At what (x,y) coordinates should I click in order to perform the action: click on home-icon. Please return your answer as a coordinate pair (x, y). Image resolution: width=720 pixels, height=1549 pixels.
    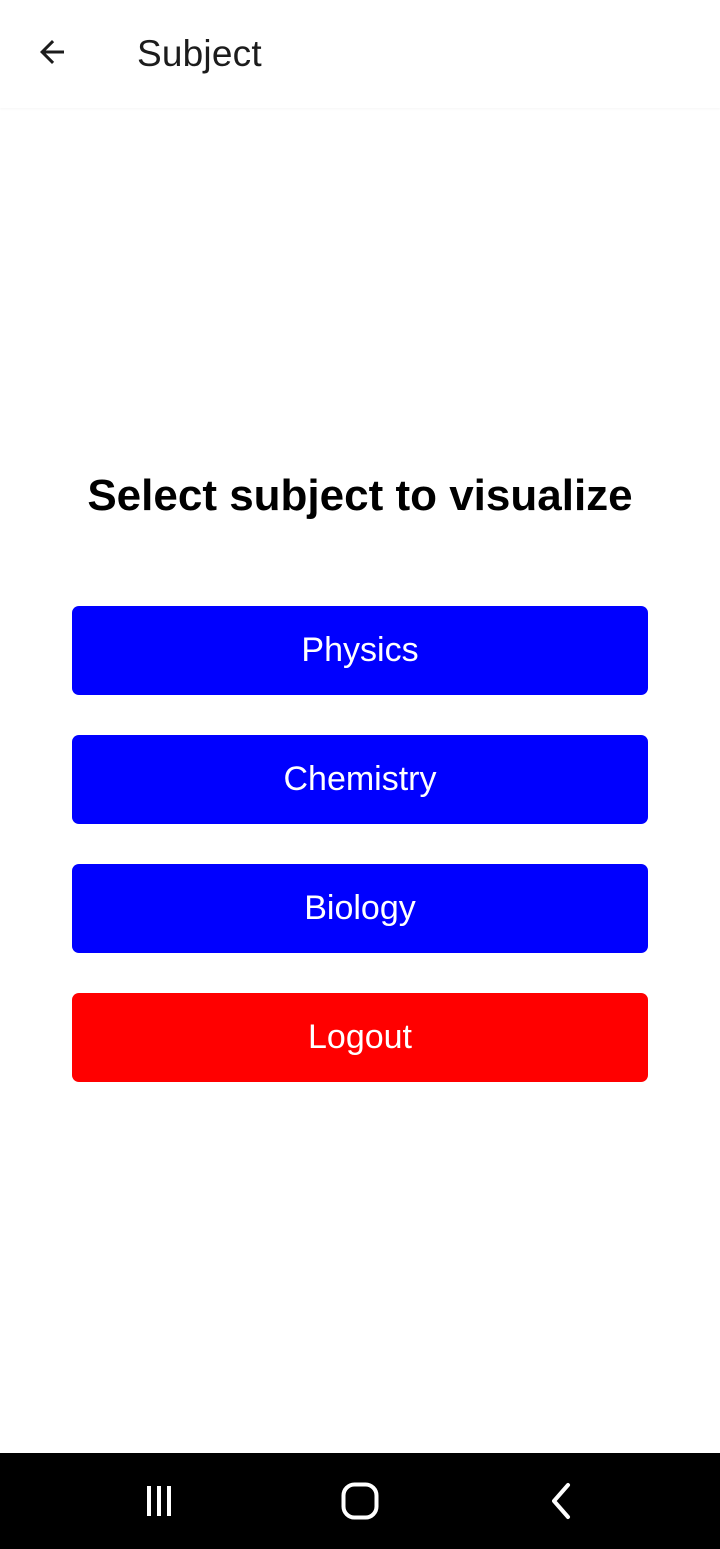
    Looking at the image, I should click on (360, 1501).